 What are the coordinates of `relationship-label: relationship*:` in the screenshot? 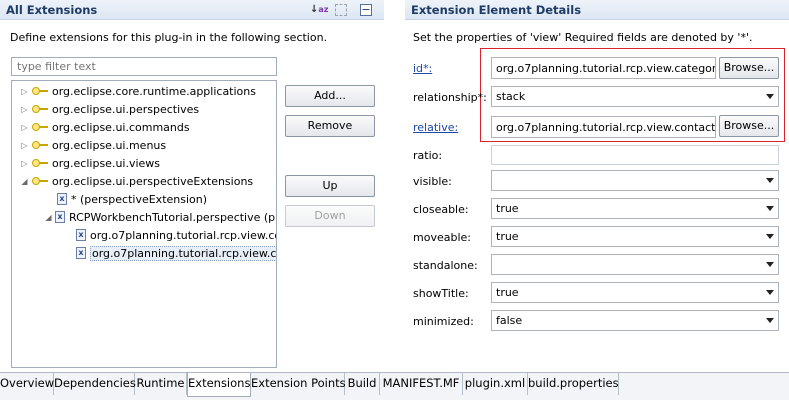 It's located at (450, 97).